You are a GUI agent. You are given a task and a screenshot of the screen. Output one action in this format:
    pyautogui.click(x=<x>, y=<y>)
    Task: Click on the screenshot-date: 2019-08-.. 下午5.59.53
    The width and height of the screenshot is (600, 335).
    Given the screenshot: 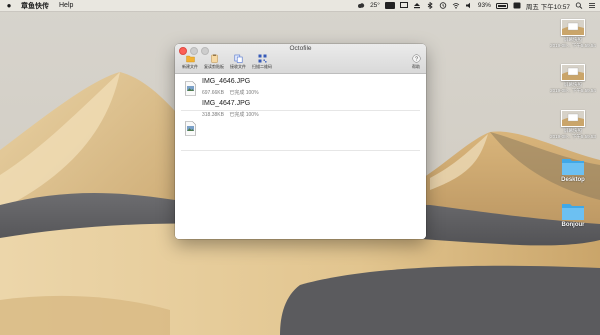 What is the action you would take?
    pyautogui.click(x=573, y=137)
    